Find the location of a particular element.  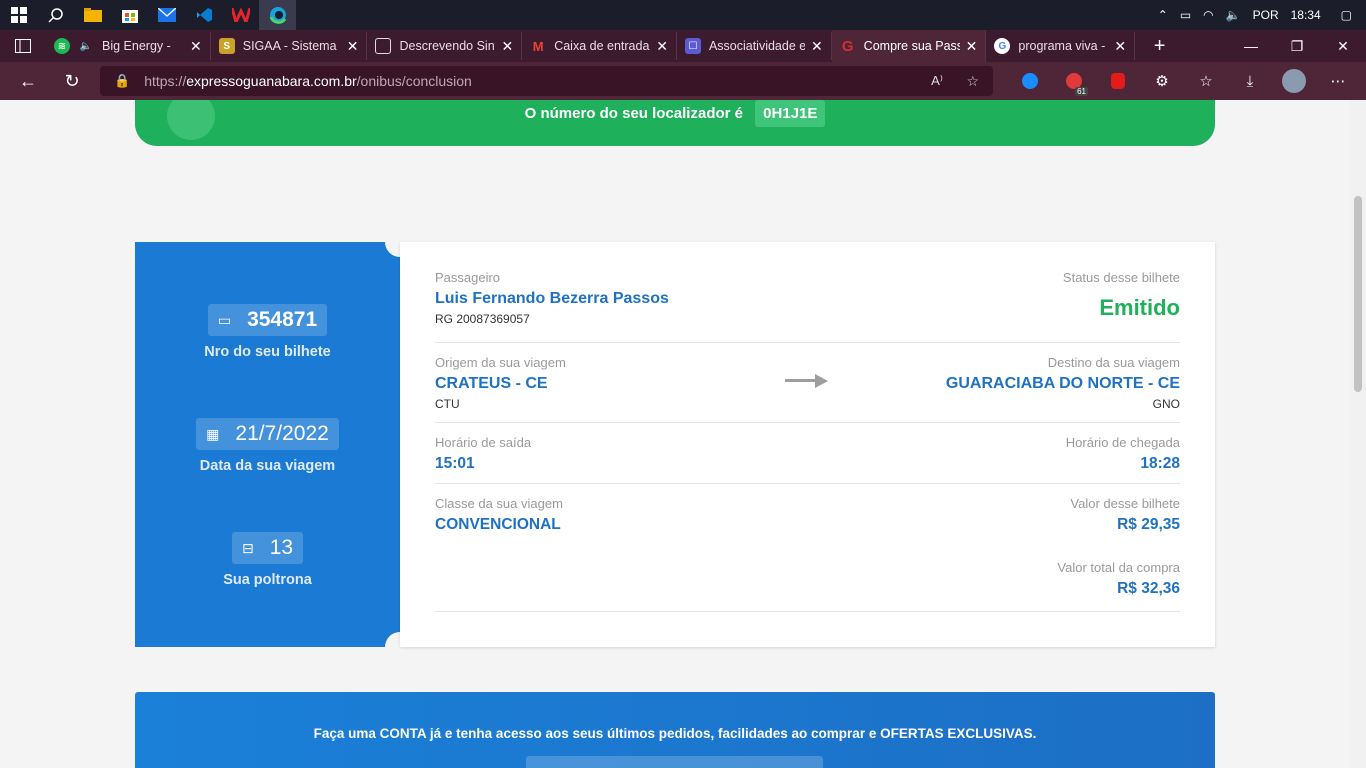

refresh-icon: ↻ is located at coordinates (72, 81).